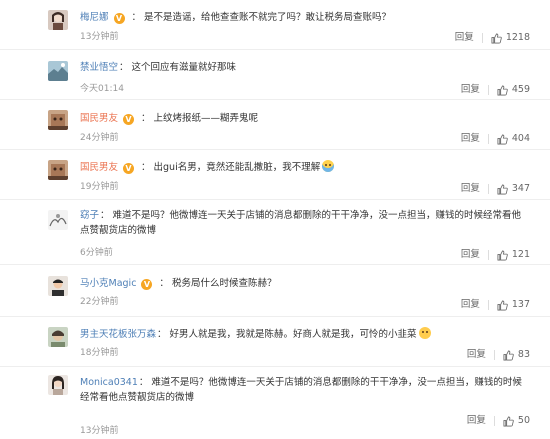 The width and height of the screenshot is (550, 439). Describe the element at coordinates (99, 138) in the screenshot. I see `comment-time: 24分钟前` at that location.